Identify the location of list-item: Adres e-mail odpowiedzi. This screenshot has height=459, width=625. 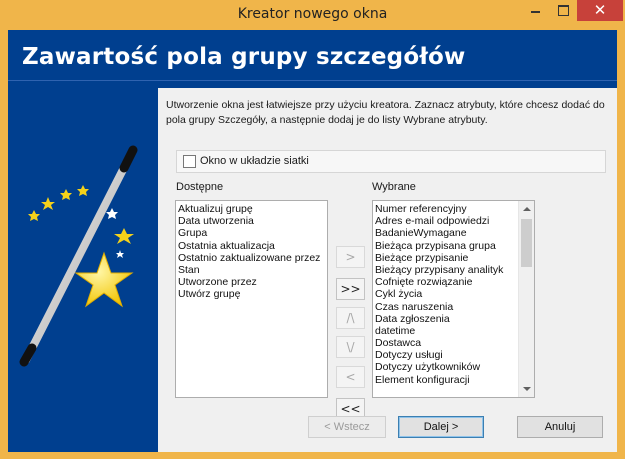
(445, 221).